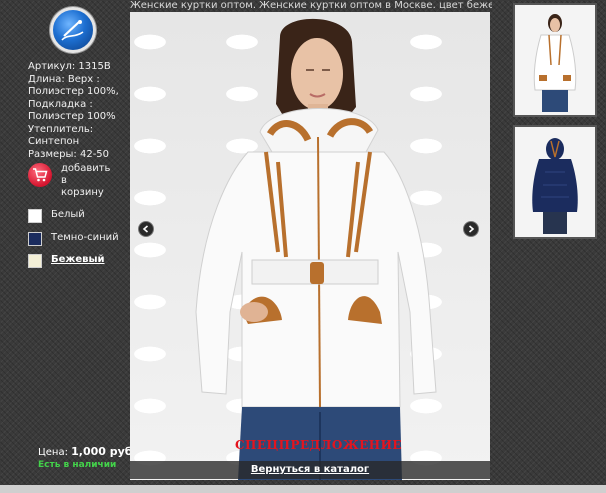  I want to click on thumbnail-navy, so click(555, 182).